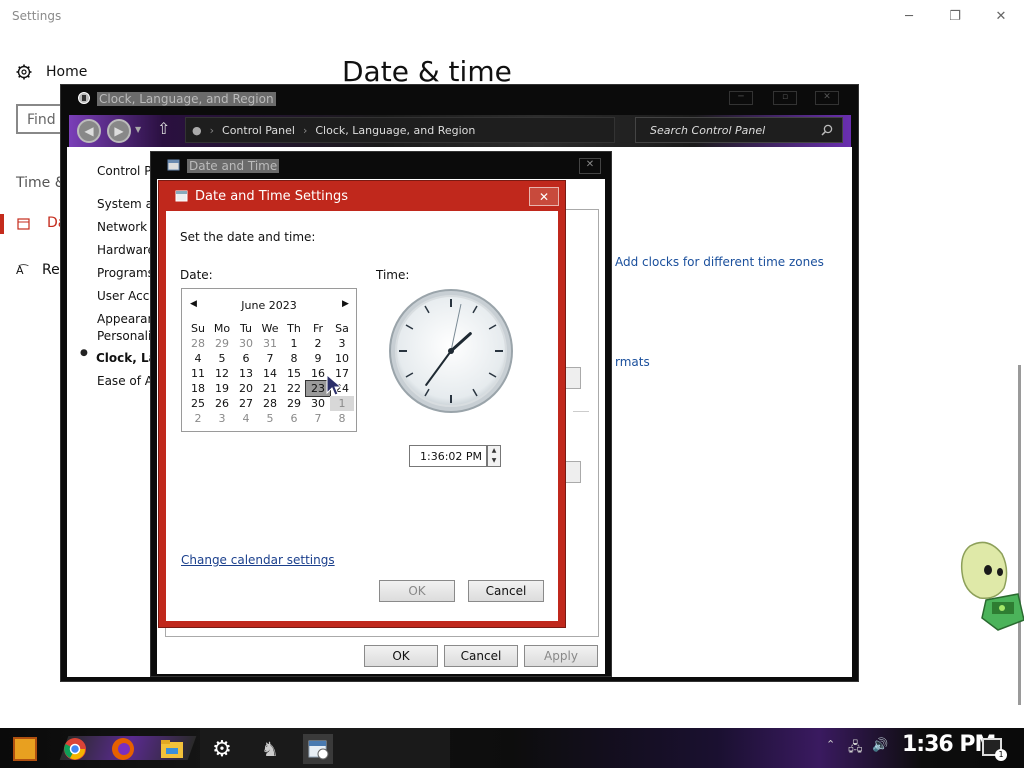 This screenshot has height=768, width=1024. I want to click on analog-clock, so click(451, 351).